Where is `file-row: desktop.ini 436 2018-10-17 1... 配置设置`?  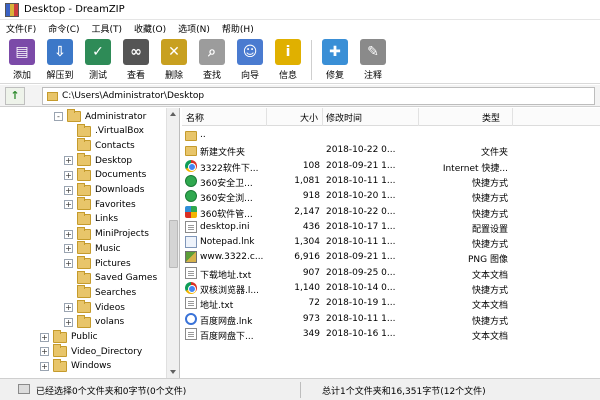
file-row: desktop.ini 436 2018-10-17 1... 配置设置 is located at coordinates (391, 227).